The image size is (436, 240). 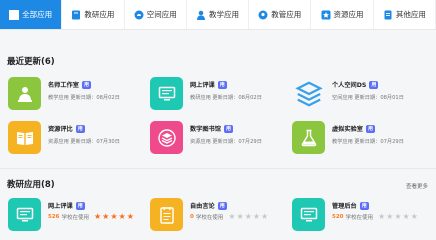 What do you see at coordinates (161, 14) in the screenshot?
I see `tab-label: 空间应用` at bounding box center [161, 14].